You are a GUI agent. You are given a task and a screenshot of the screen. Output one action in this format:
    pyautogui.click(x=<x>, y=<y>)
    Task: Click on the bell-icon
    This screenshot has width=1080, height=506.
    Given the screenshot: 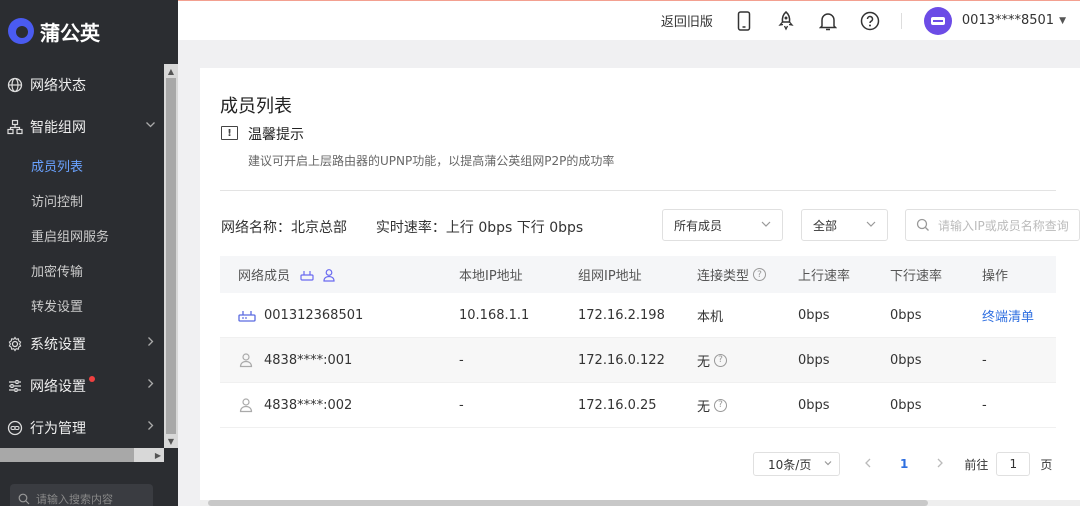 What is the action you would take?
    pyautogui.click(x=828, y=21)
    